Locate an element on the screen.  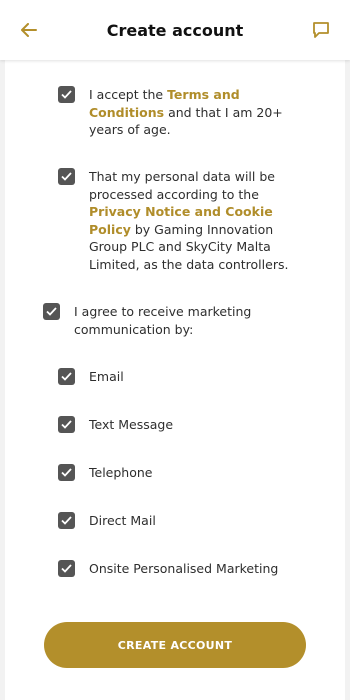
telephone-label: Telephone is located at coordinates (121, 472).